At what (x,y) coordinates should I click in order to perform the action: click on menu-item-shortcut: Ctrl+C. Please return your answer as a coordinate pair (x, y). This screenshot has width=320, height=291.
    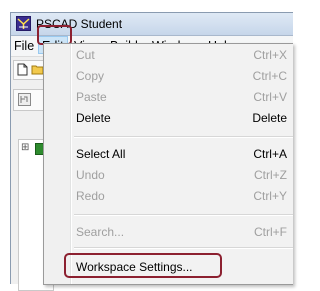
    Looking at the image, I should click on (269, 76).